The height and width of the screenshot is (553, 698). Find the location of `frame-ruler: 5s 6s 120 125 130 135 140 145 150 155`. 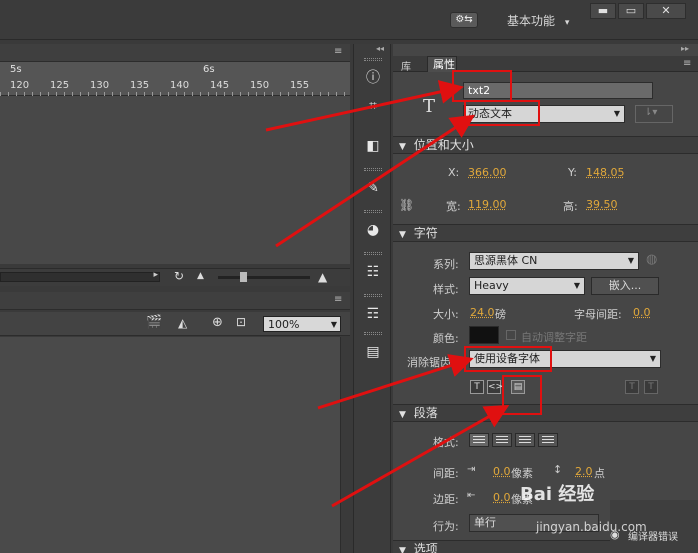

frame-ruler: 5s 6s 120 125 130 135 140 145 150 155 is located at coordinates (175, 79).